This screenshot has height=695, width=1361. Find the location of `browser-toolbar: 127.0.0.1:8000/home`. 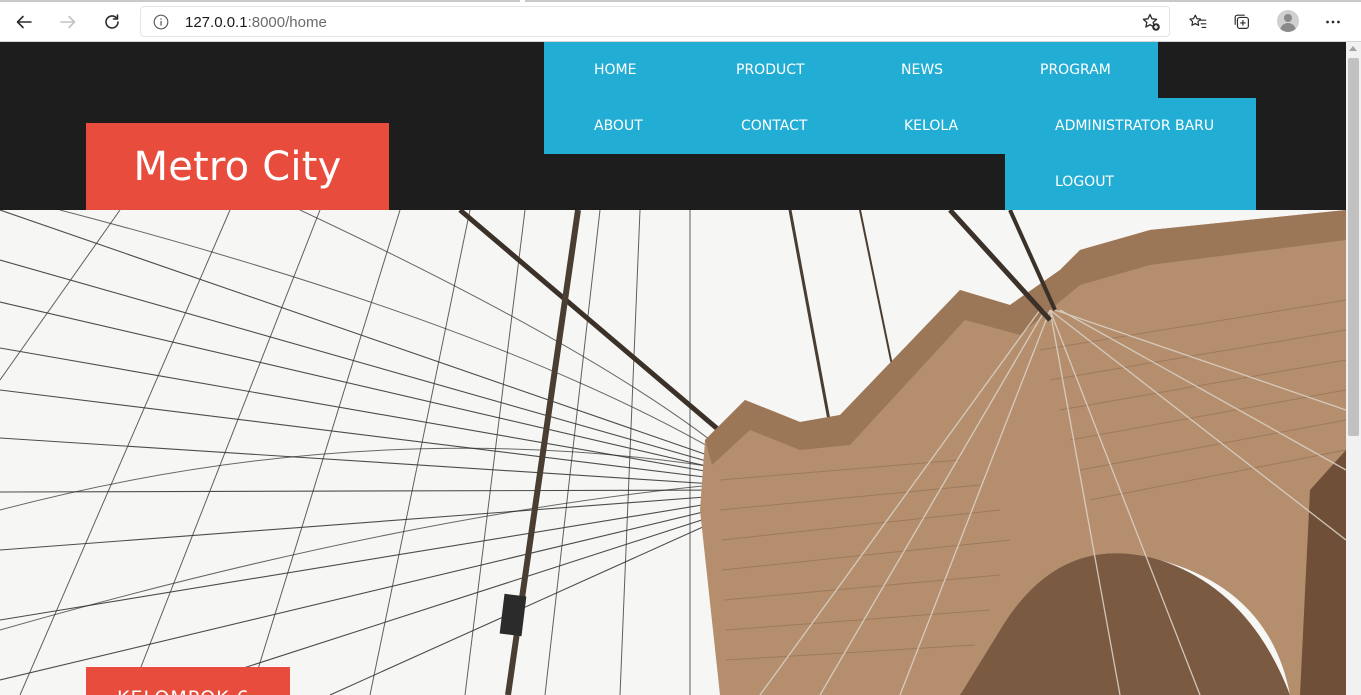

browser-toolbar: 127.0.0.1:8000/home is located at coordinates (680, 21).